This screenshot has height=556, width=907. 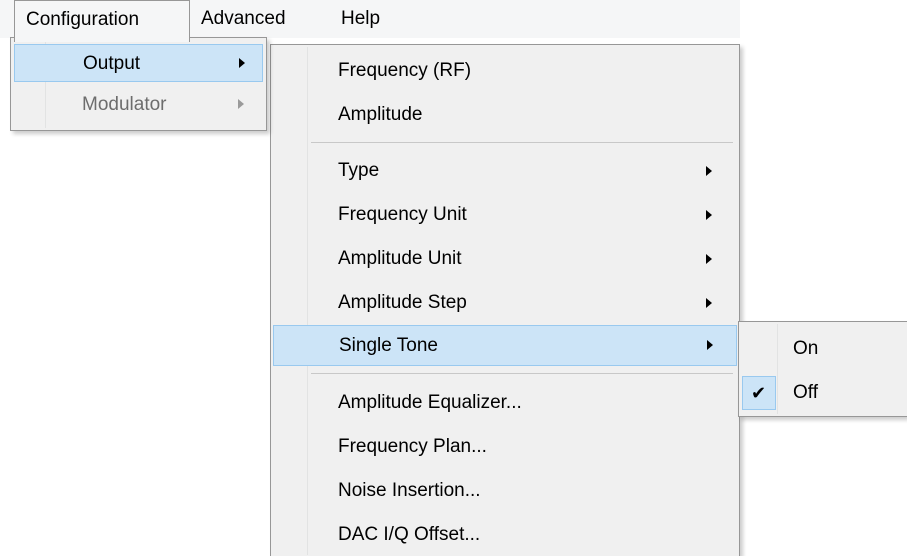 What do you see at coordinates (359, 170) in the screenshot?
I see `menu-item-label: Type` at bounding box center [359, 170].